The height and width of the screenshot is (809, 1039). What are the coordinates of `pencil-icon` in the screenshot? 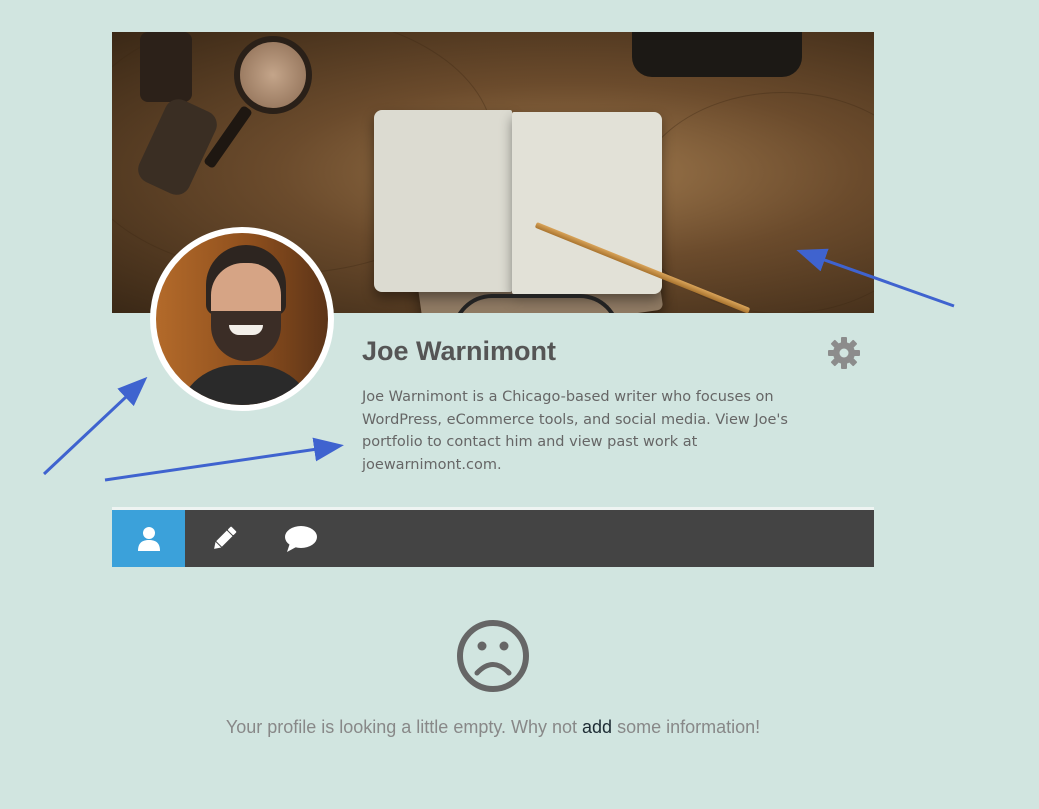 It's located at (224, 537).